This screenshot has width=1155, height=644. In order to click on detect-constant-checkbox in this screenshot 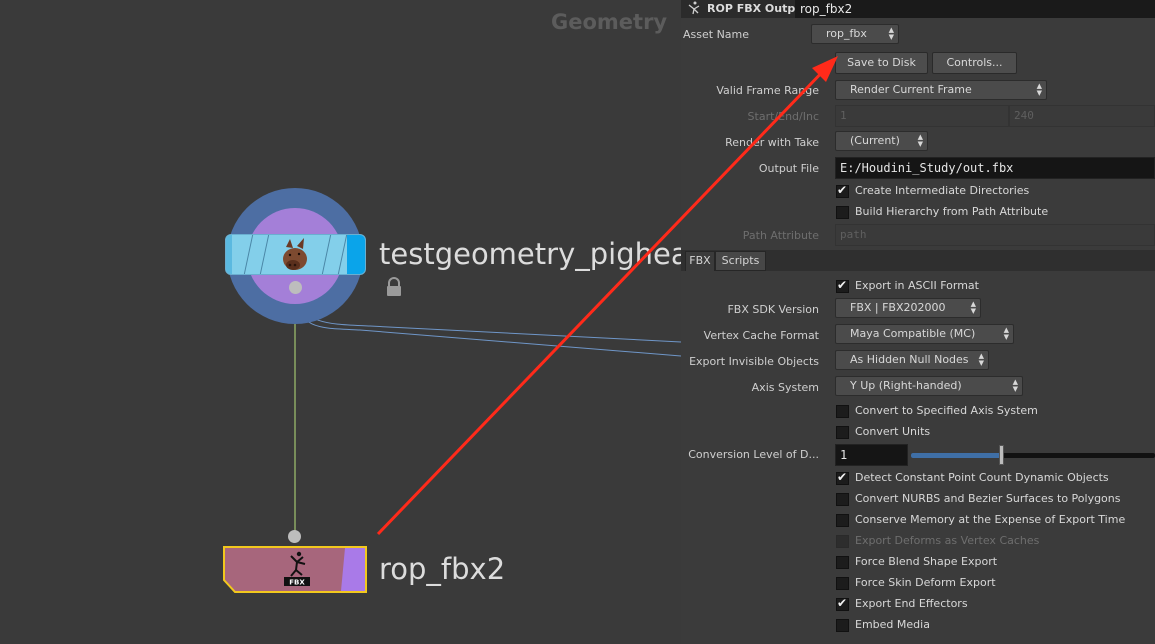, I will do `click(842, 477)`.